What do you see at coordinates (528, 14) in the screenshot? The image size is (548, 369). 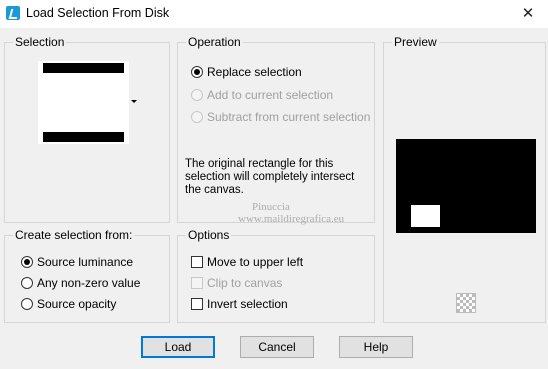 I see `close-icon: ✕` at bounding box center [528, 14].